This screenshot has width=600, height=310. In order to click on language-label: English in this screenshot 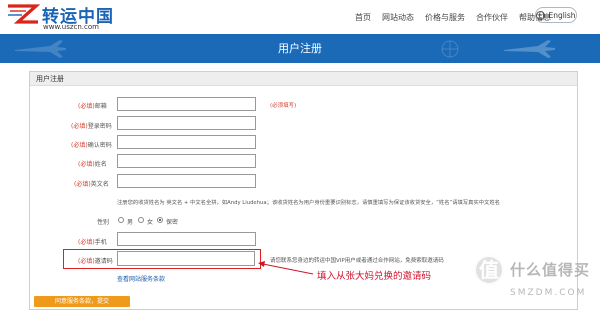, I will do `click(562, 15)`.